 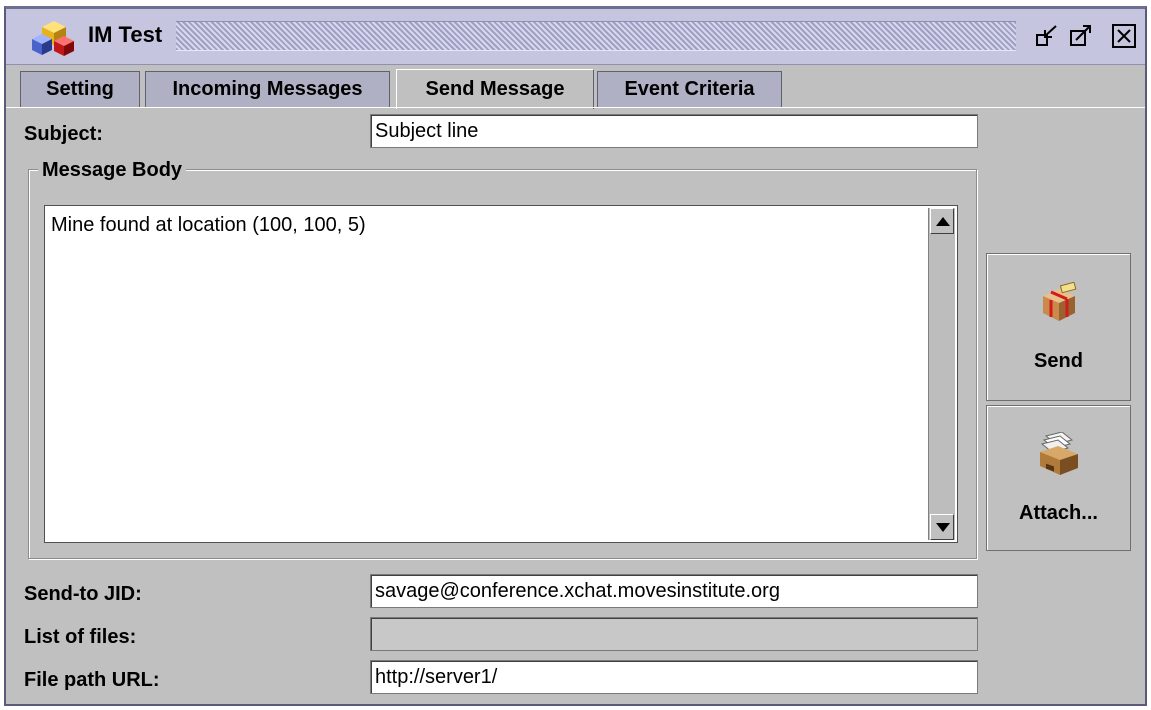 I want to click on title-bar: IM Test, so click(x=575, y=37).